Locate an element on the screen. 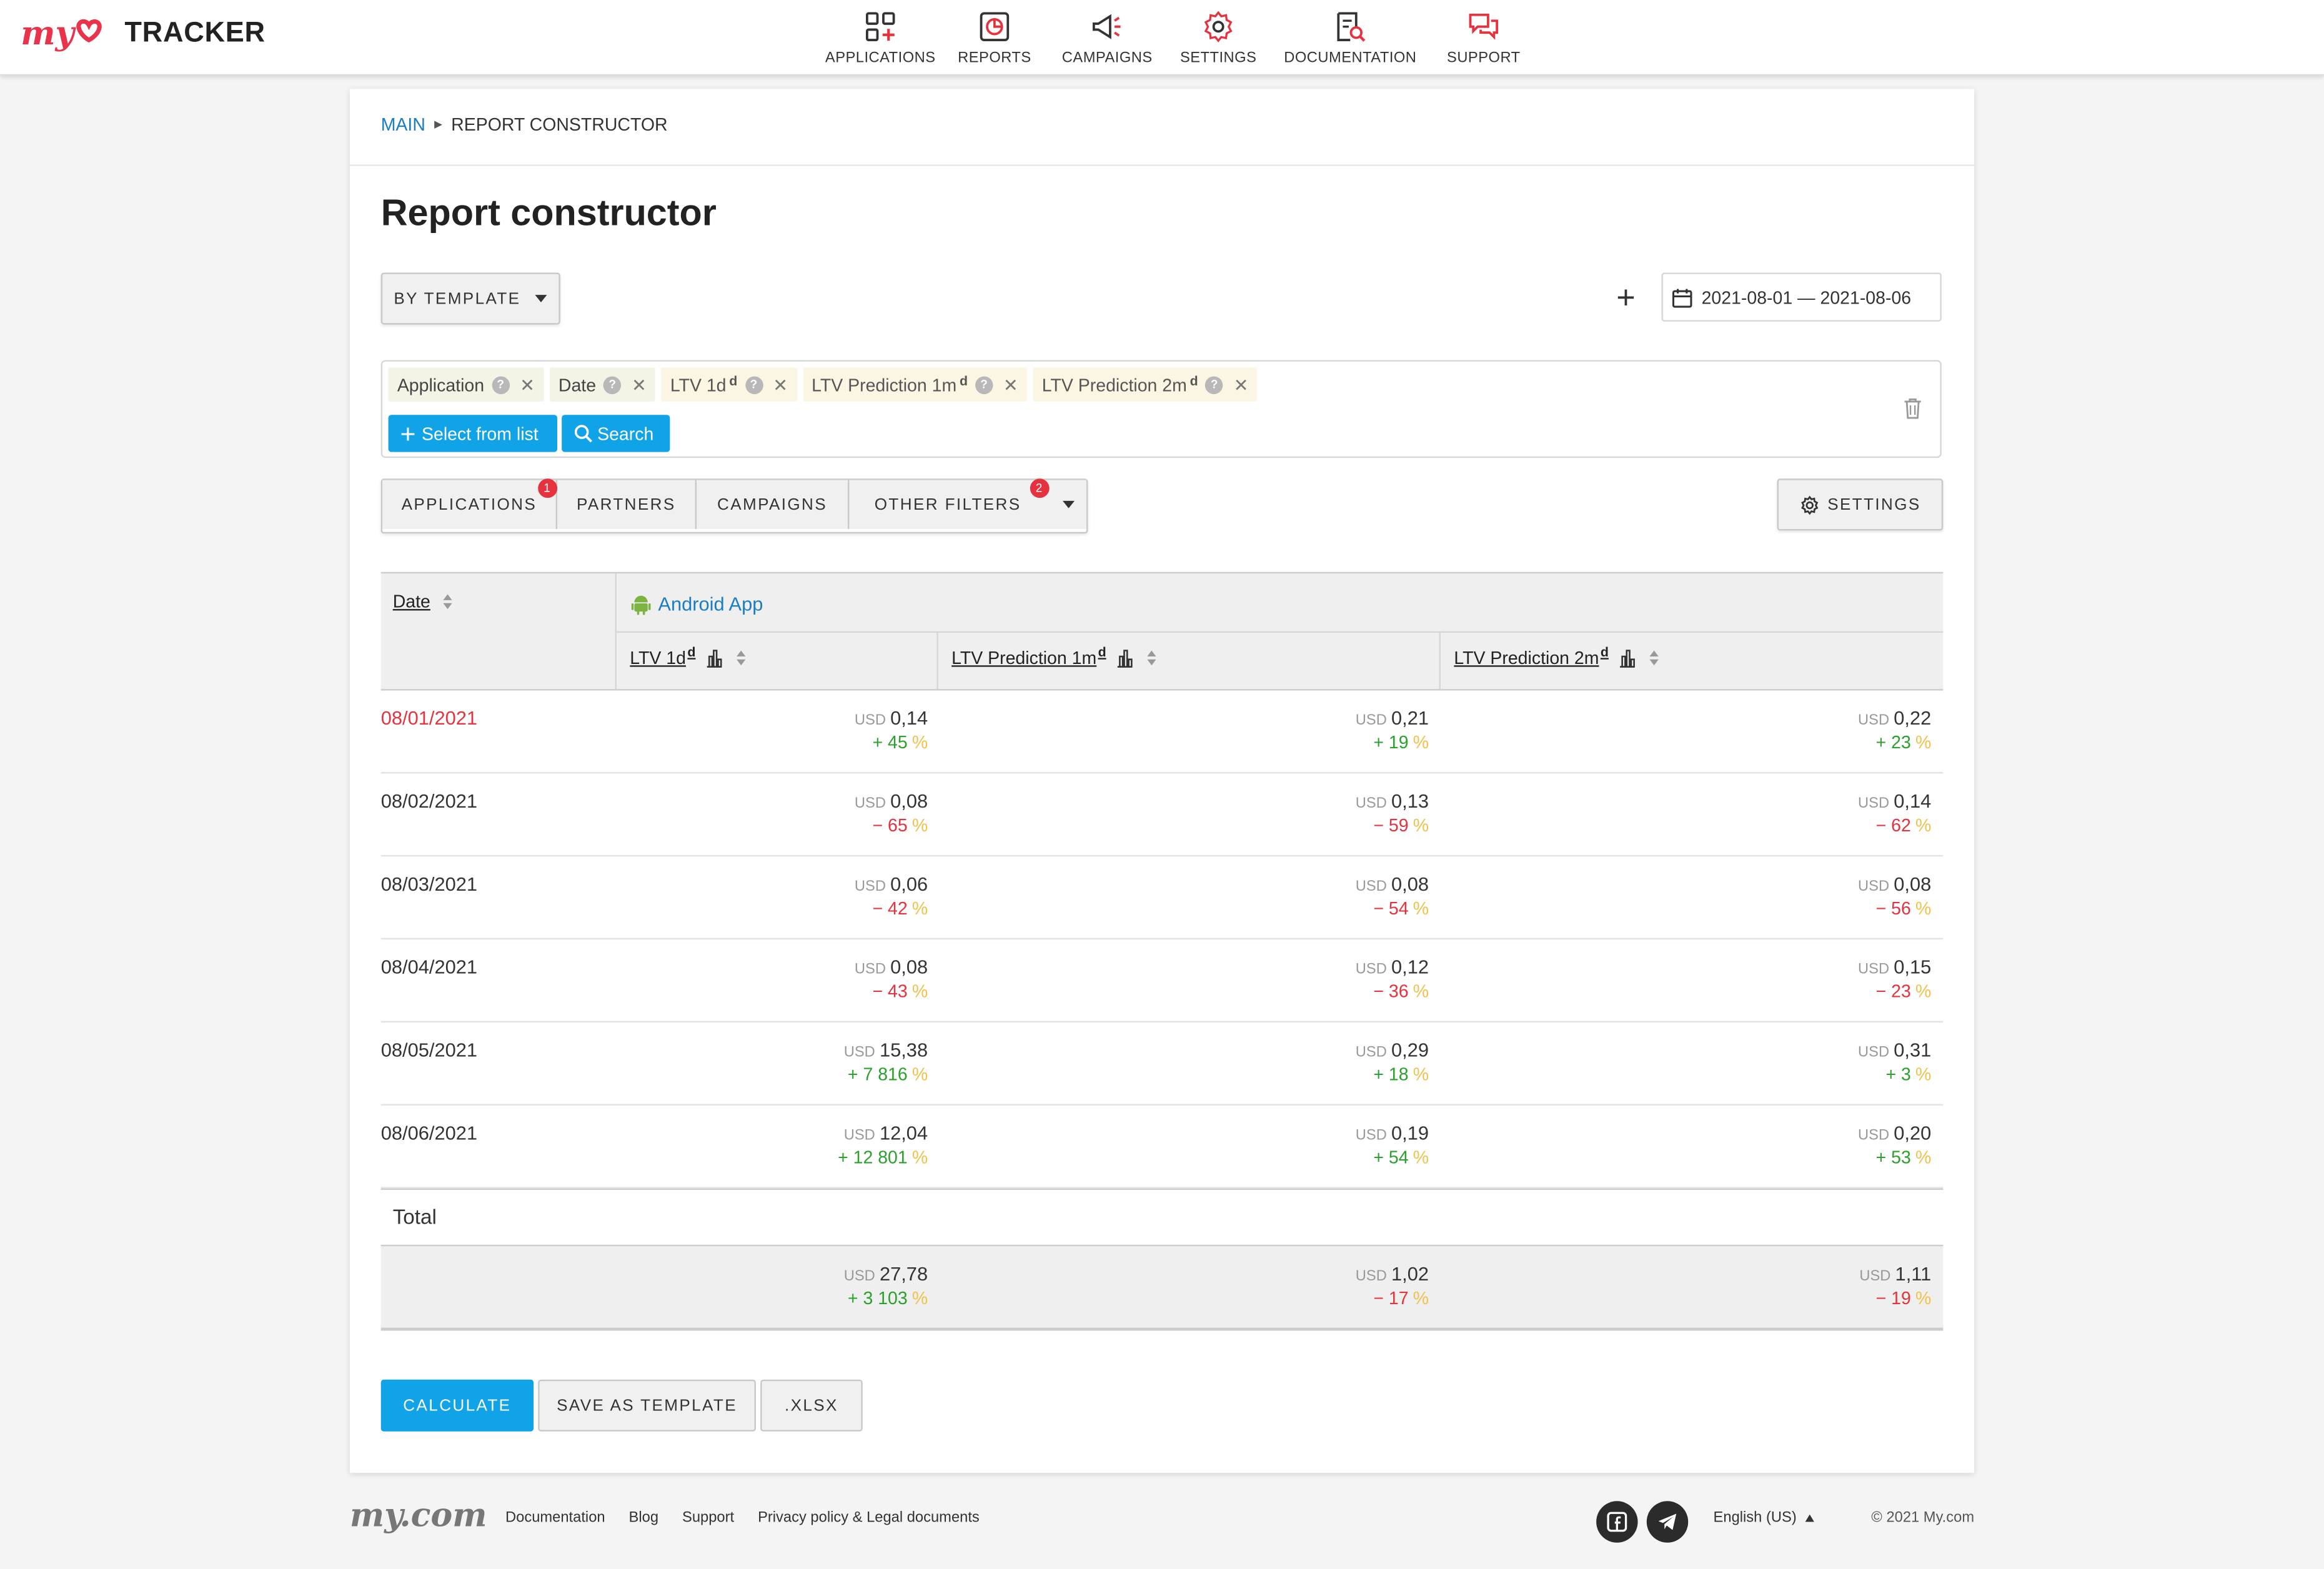  delta-line: − 42% is located at coordinates (892, 908).